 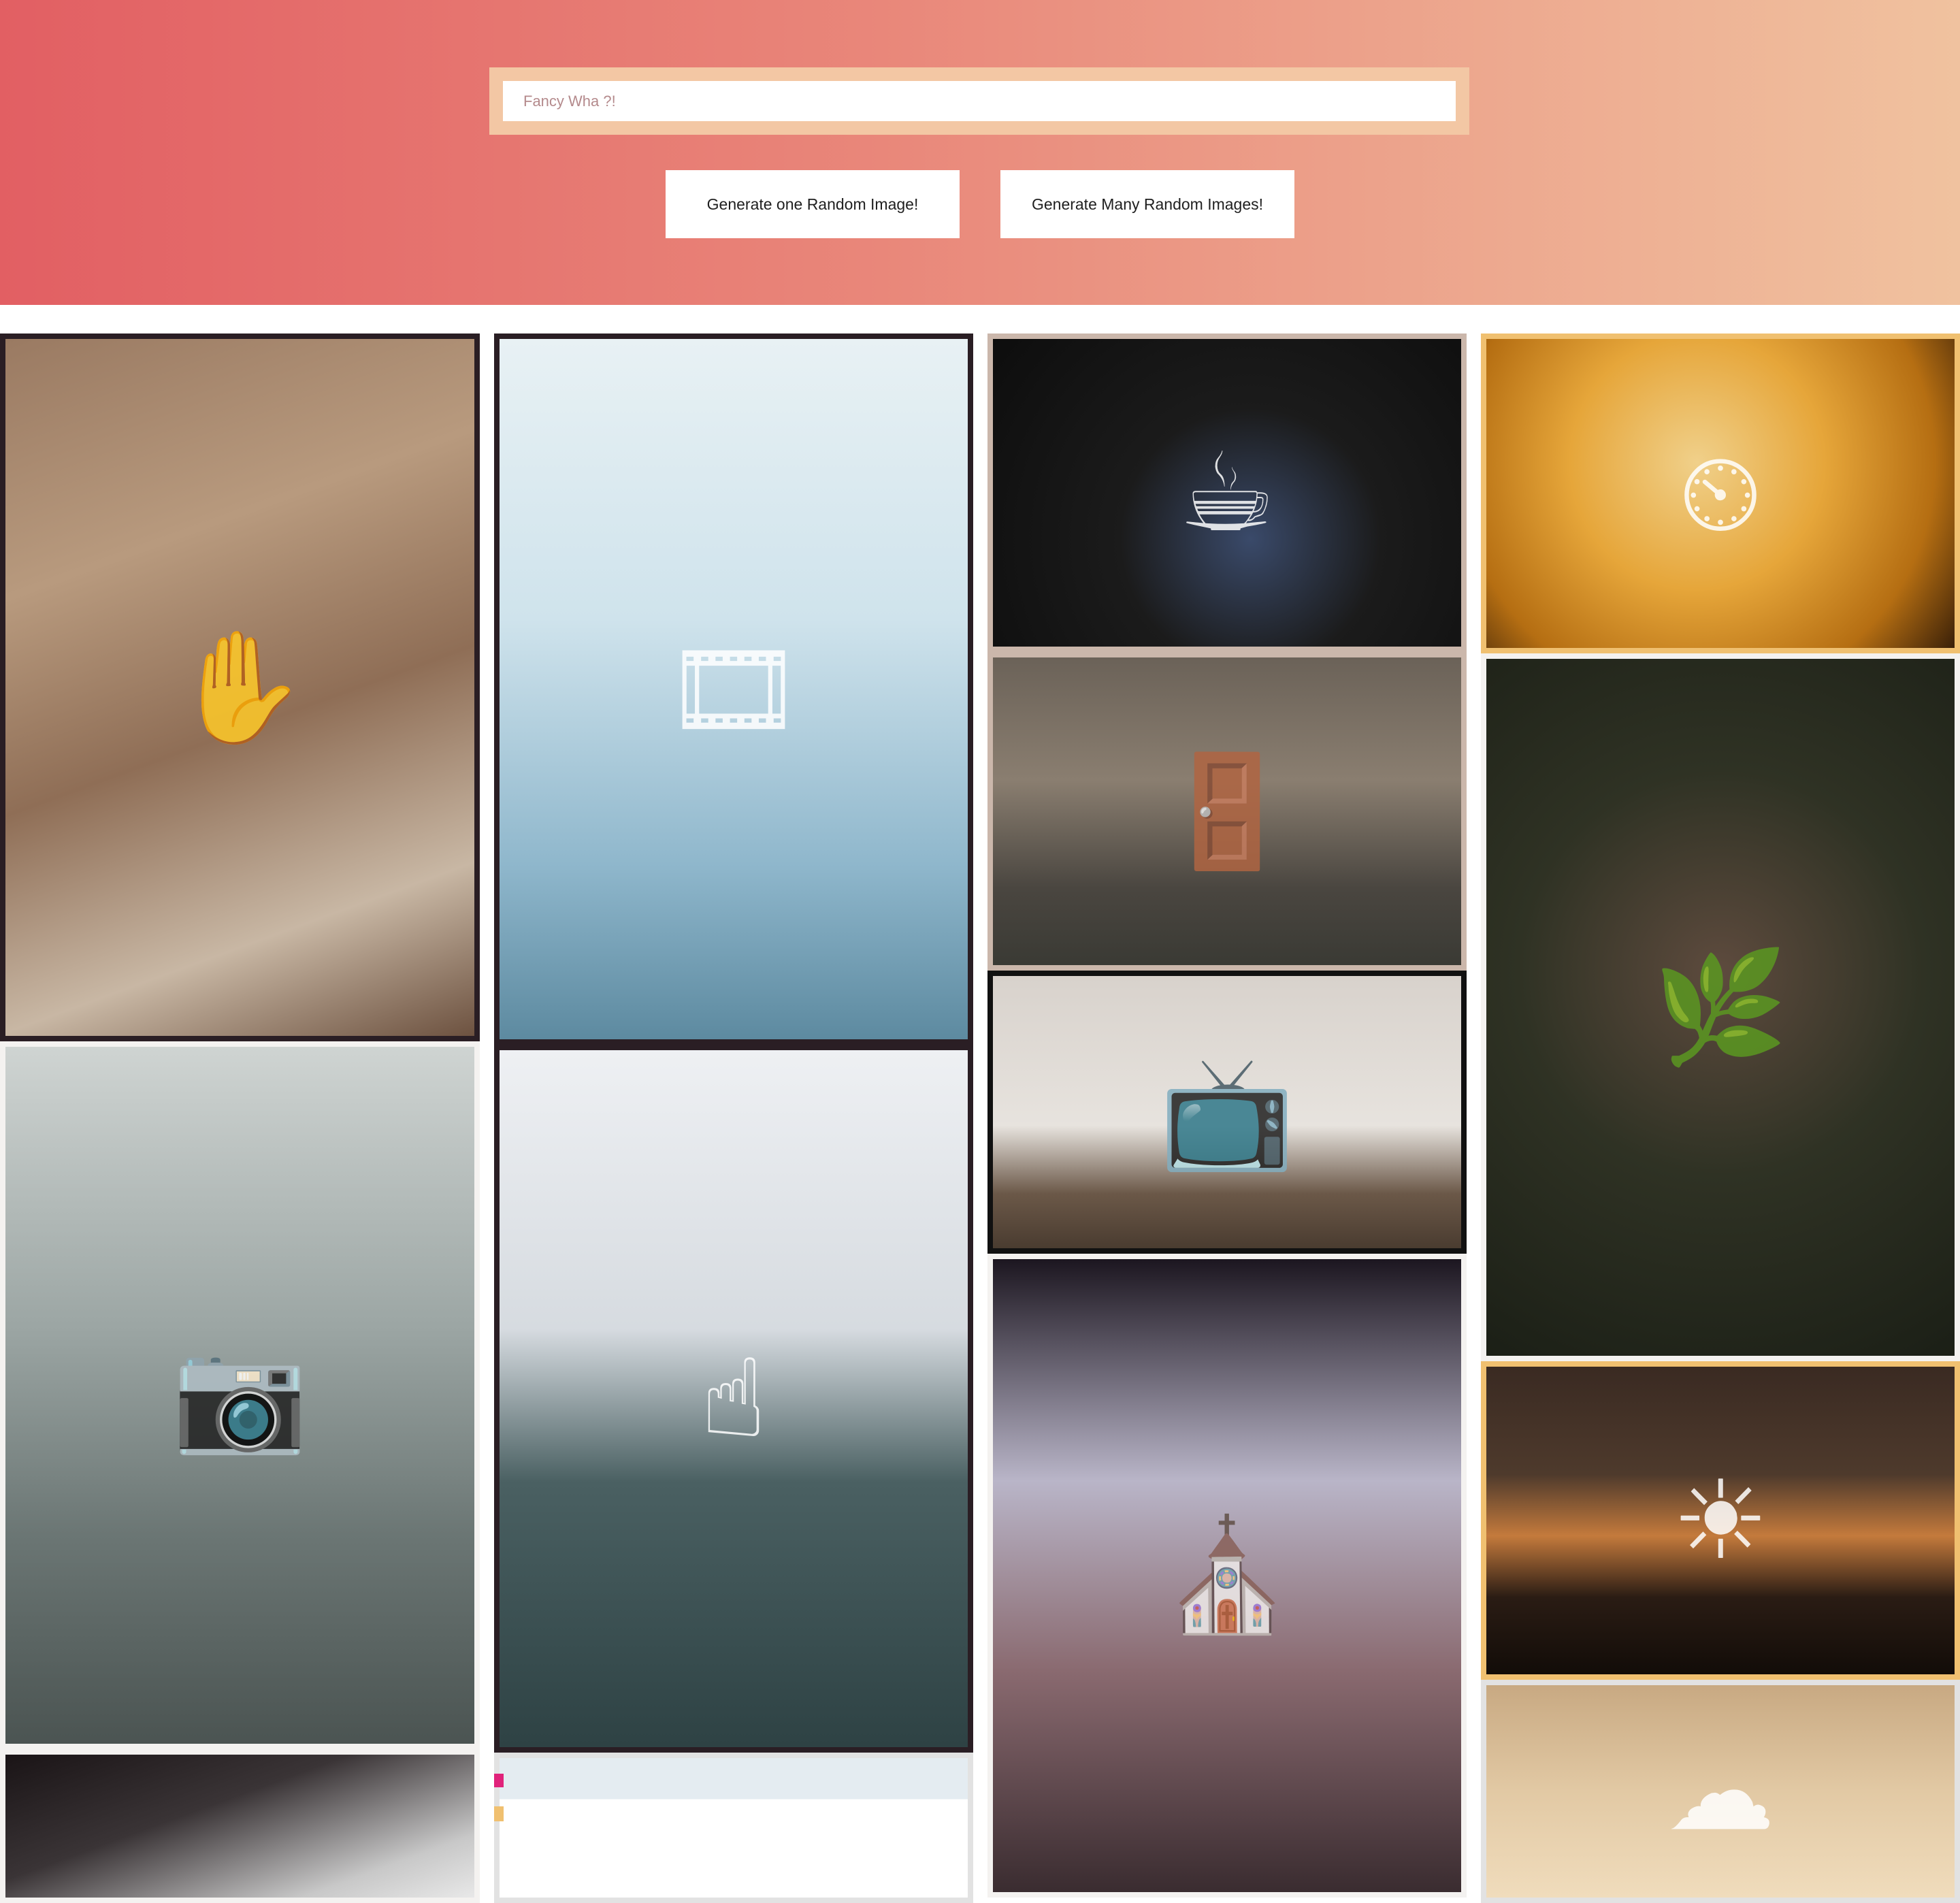 I want to click on gallery-image-sydney-opera-house-hand: ☝, so click(x=734, y=1399).